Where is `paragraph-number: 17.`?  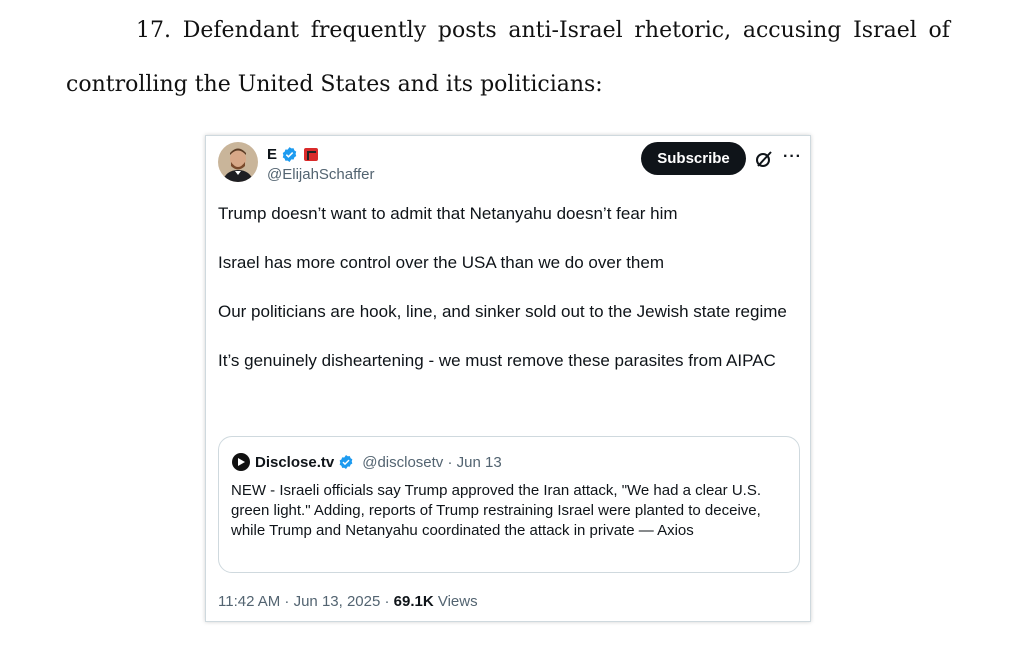
paragraph-number: 17. is located at coordinates (153, 30).